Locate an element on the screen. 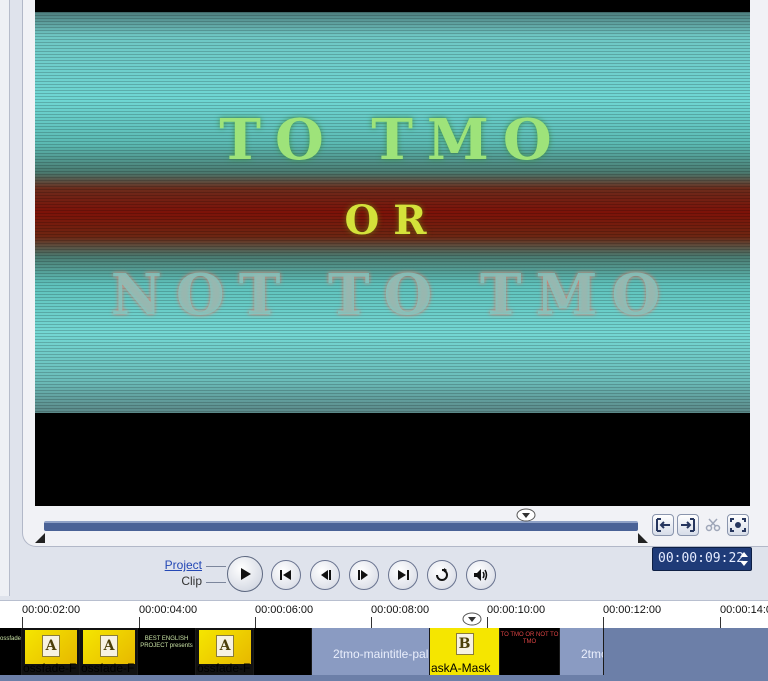  timecode-down-icon is located at coordinates (744, 563).